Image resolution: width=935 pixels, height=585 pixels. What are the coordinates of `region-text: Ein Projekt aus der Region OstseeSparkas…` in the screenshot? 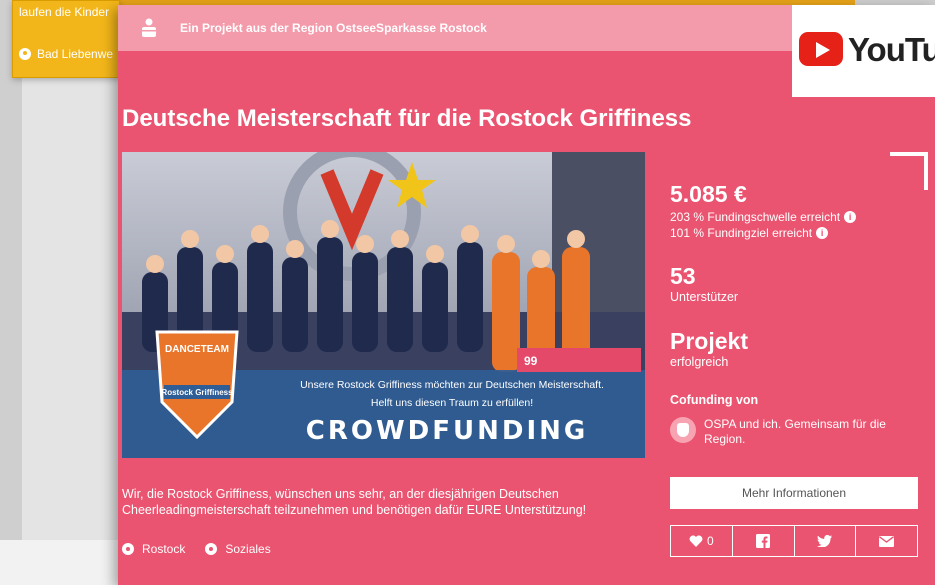 It's located at (333, 28).